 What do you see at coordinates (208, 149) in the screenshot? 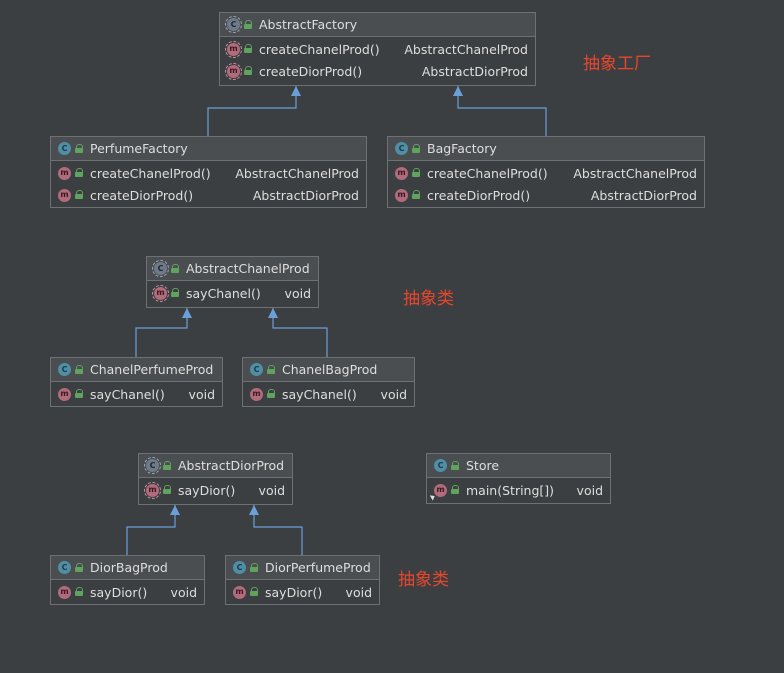
I see `class-header: C PerfumeFactory` at bounding box center [208, 149].